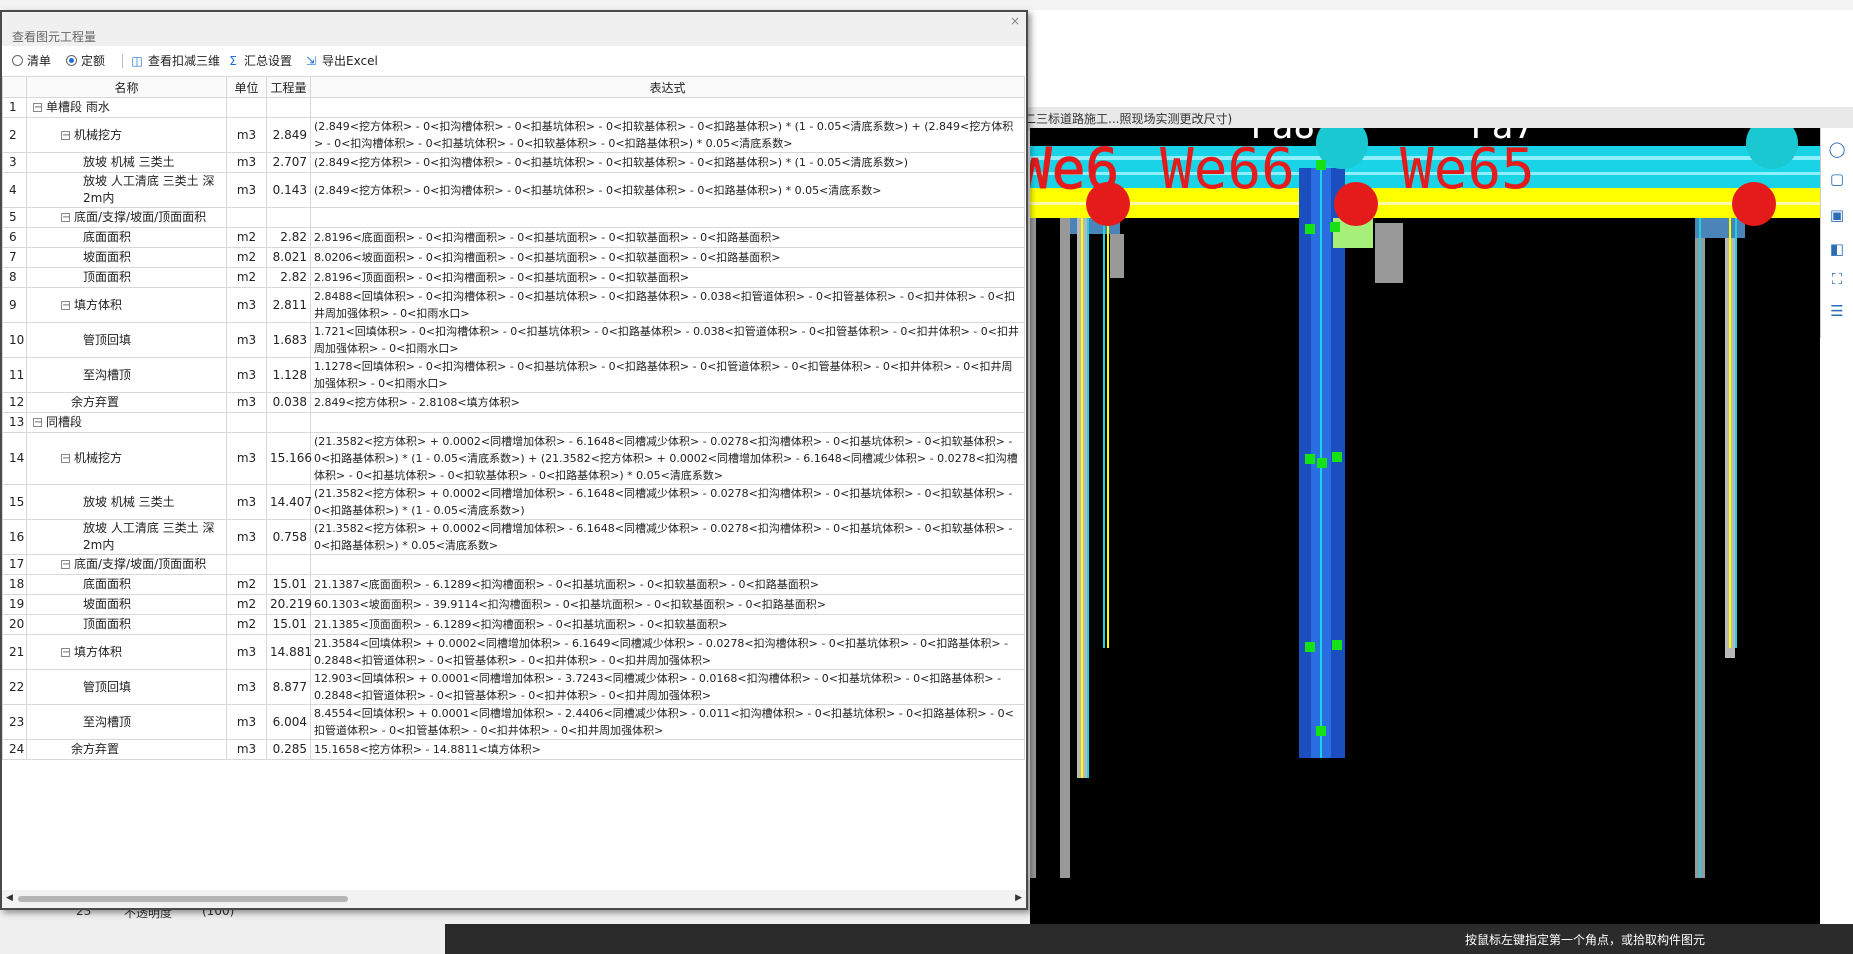 The height and width of the screenshot is (954, 1853). I want to click on row-qty: 0.285, so click(288, 749).